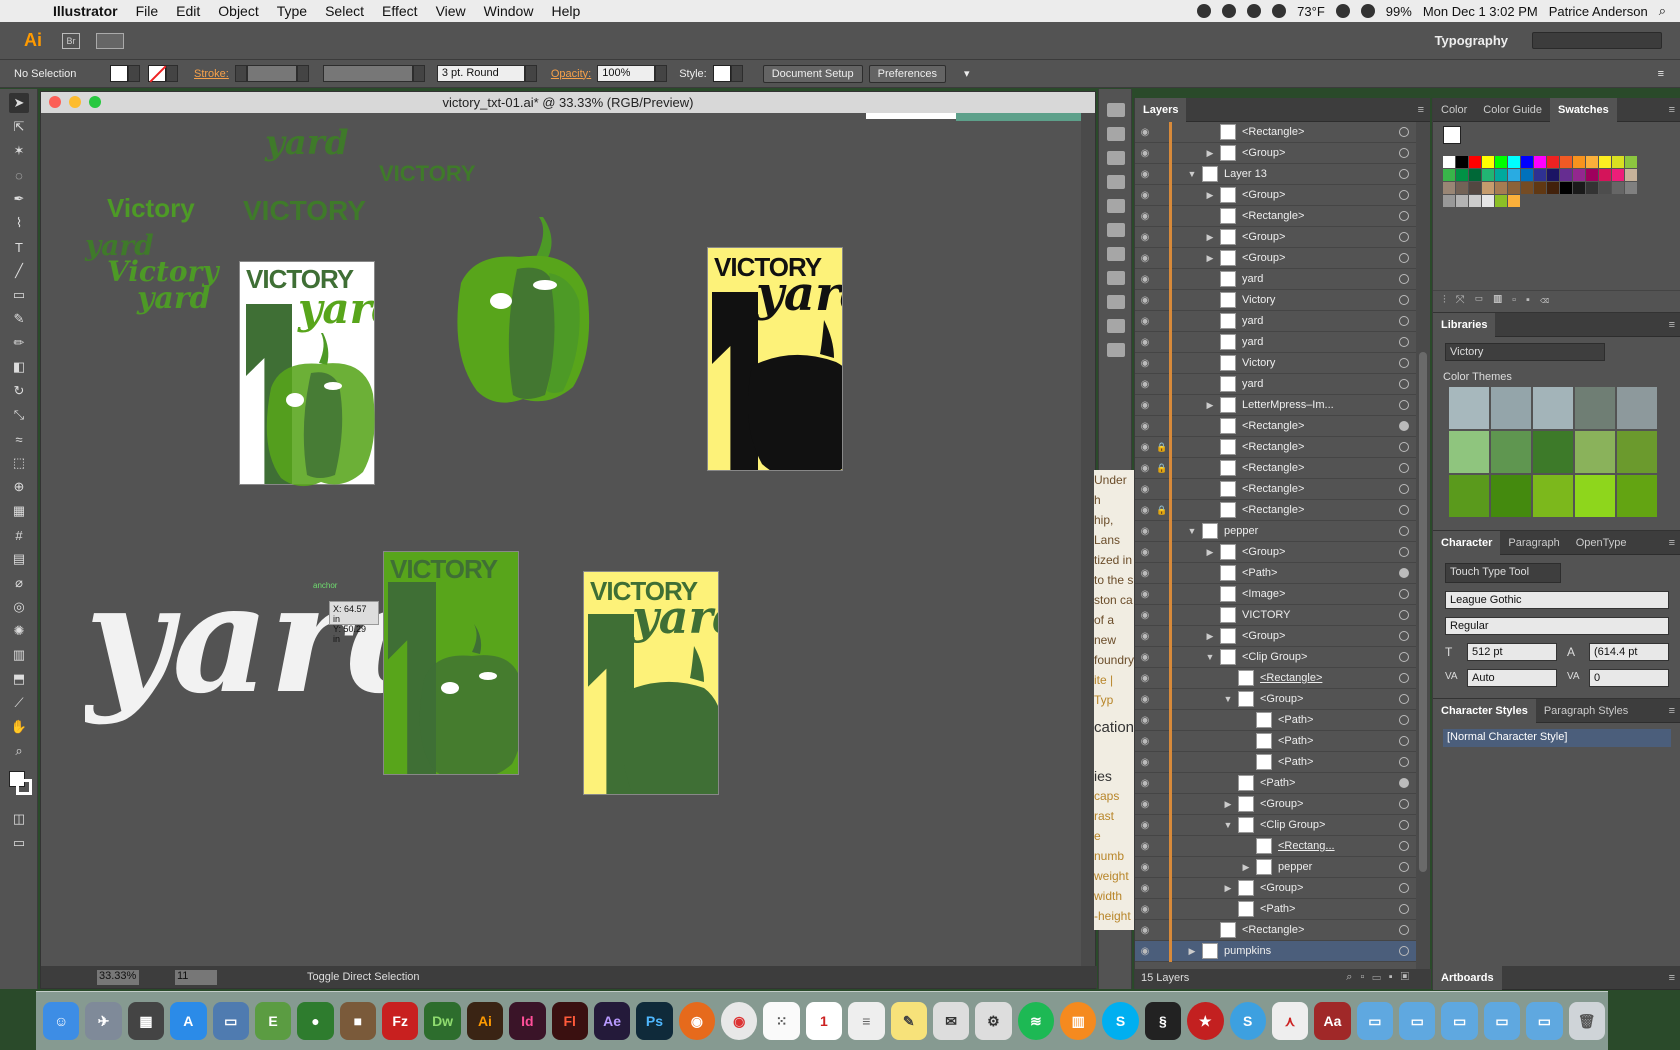  I want to click on zoom-level-field: 33.33%, so click(118, 977).